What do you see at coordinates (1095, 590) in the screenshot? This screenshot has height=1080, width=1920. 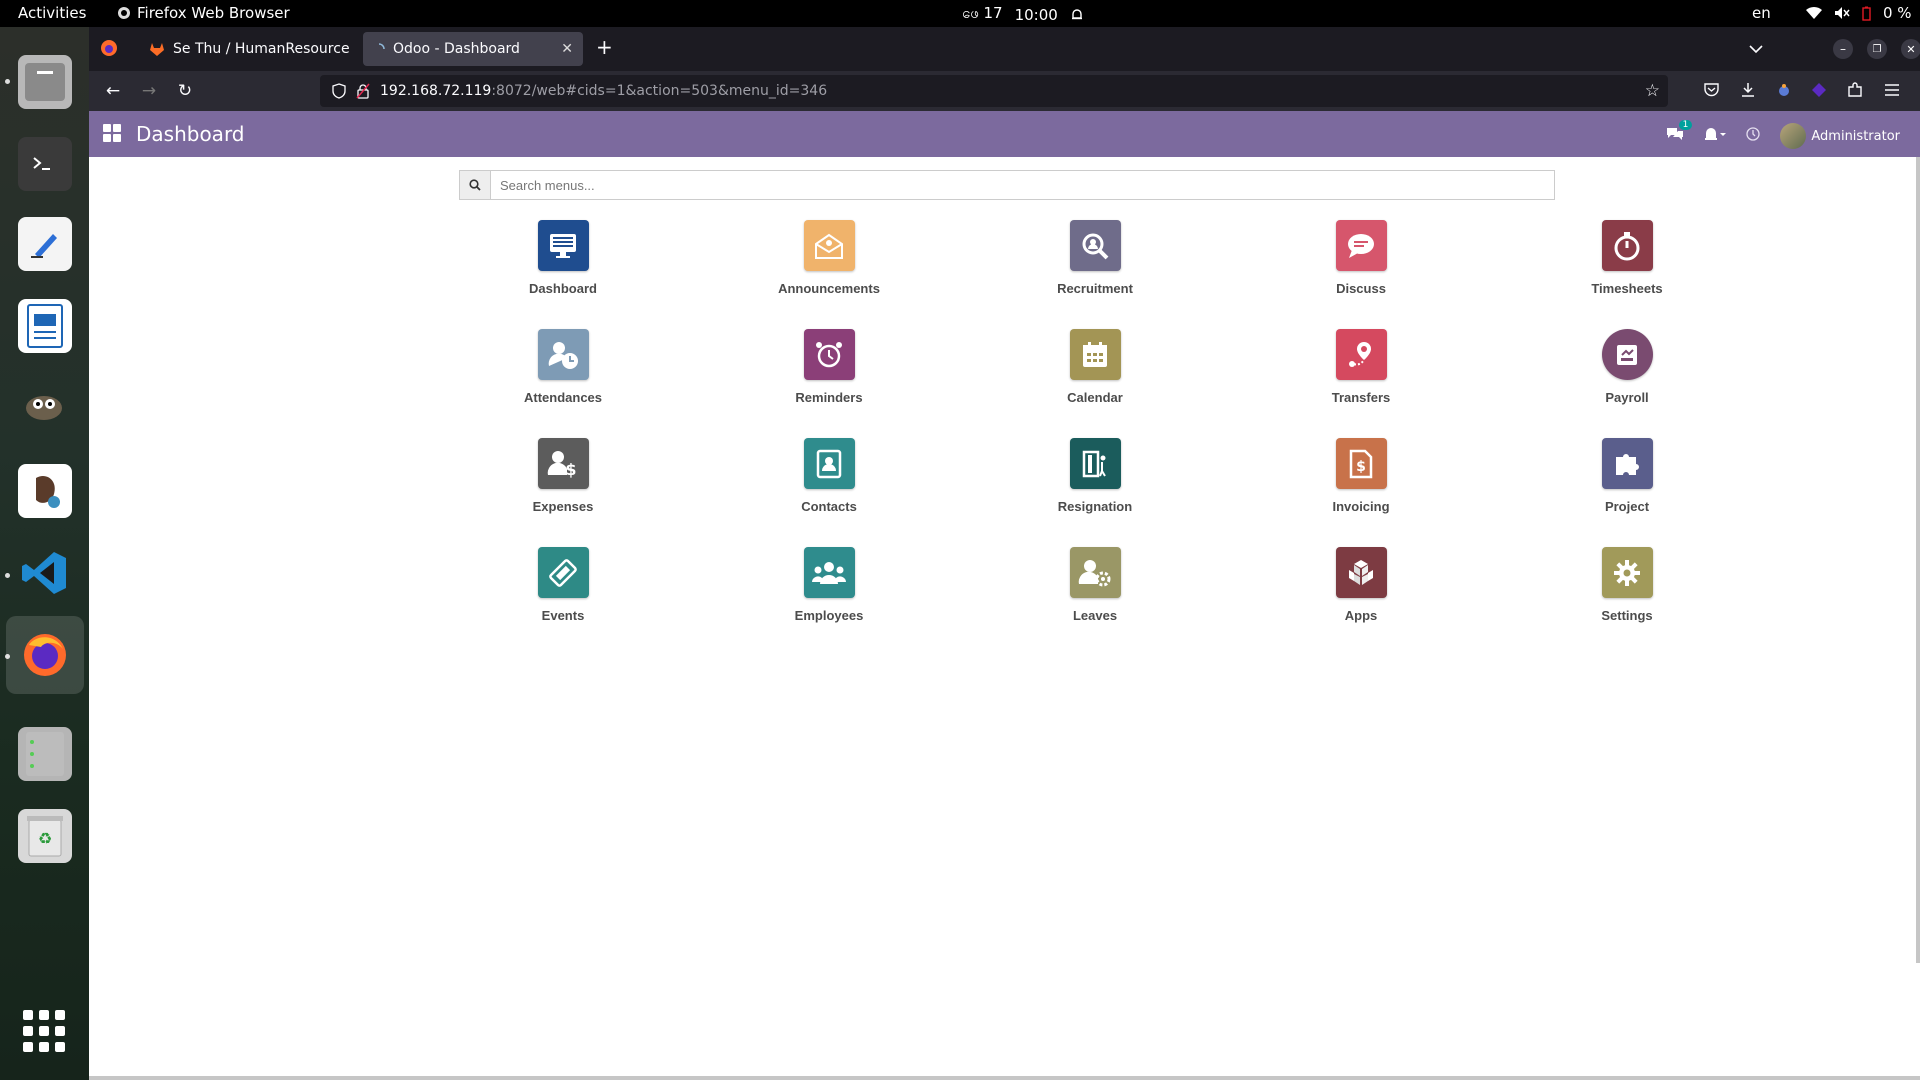 I see `app-leaves: Leaves` at bounding box center [1095, 590].